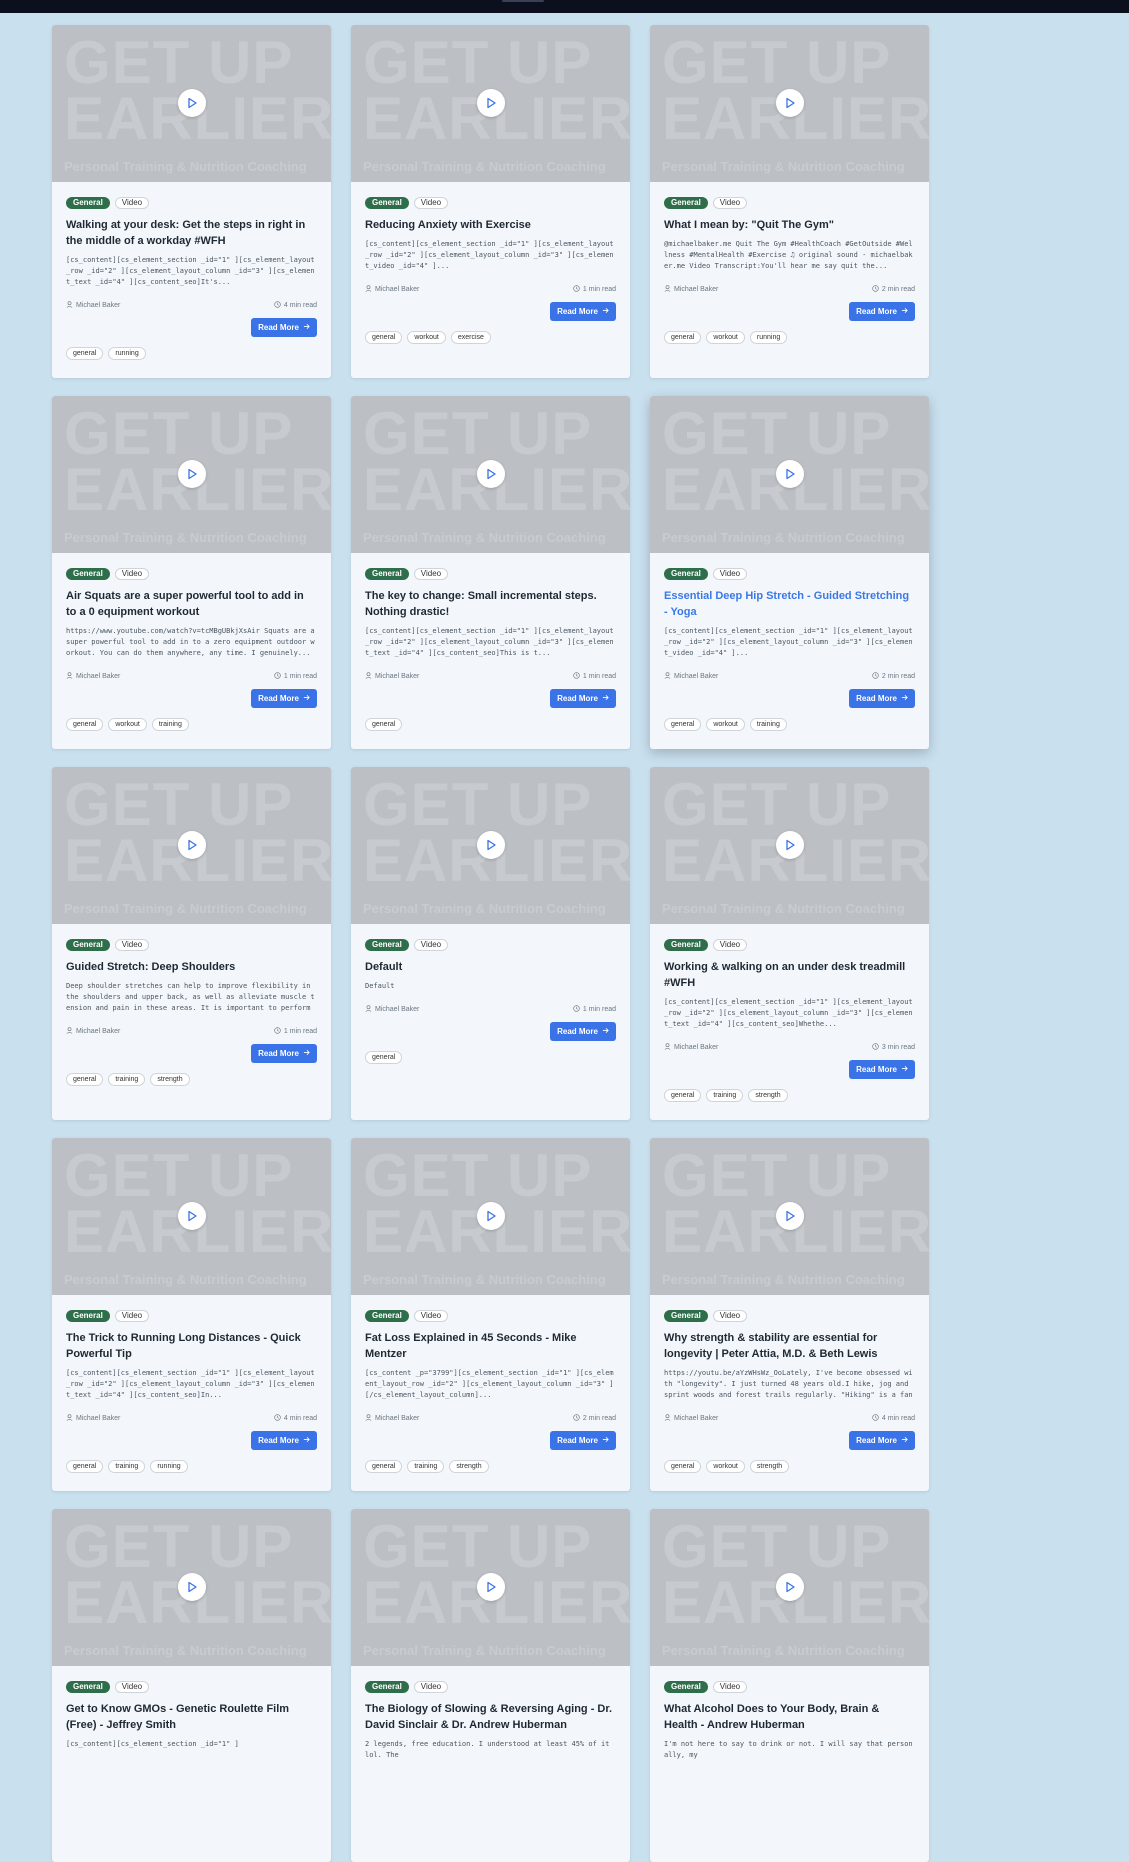 The image size is (1129, 1862). I want to click on tag: running, so click(768, 337).